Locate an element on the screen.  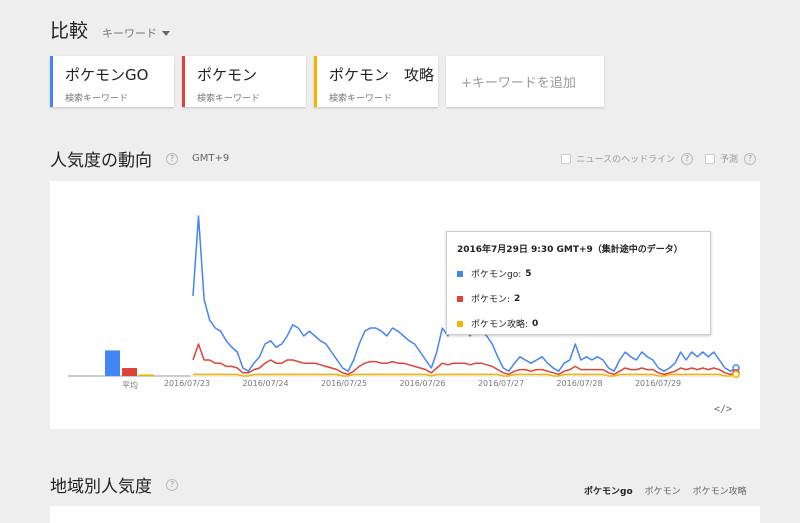
x-tick-label: 2016/07/25 is located at coordinates (344, 383).